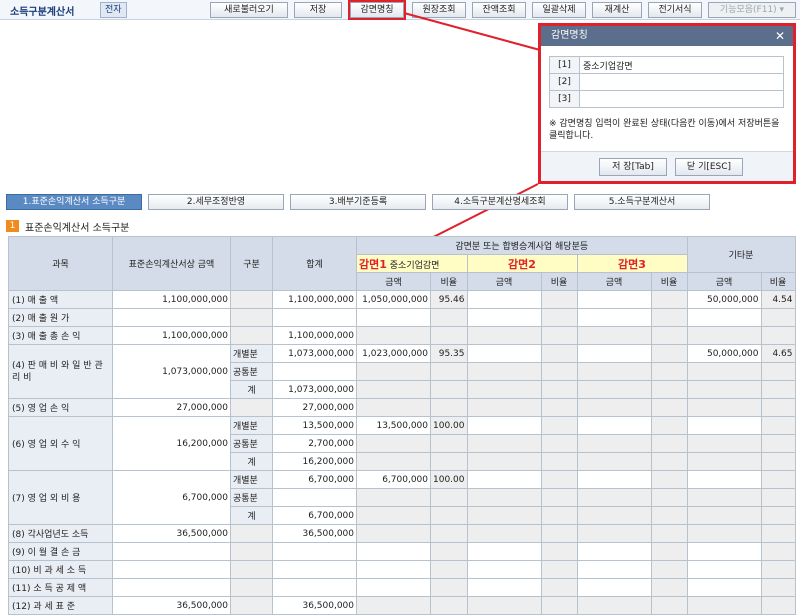 The height and width of the screenshot is (615, 800). Describe the element at coordinates (564, 65) in the screenshot. I see `row-index: [1]` at that location.